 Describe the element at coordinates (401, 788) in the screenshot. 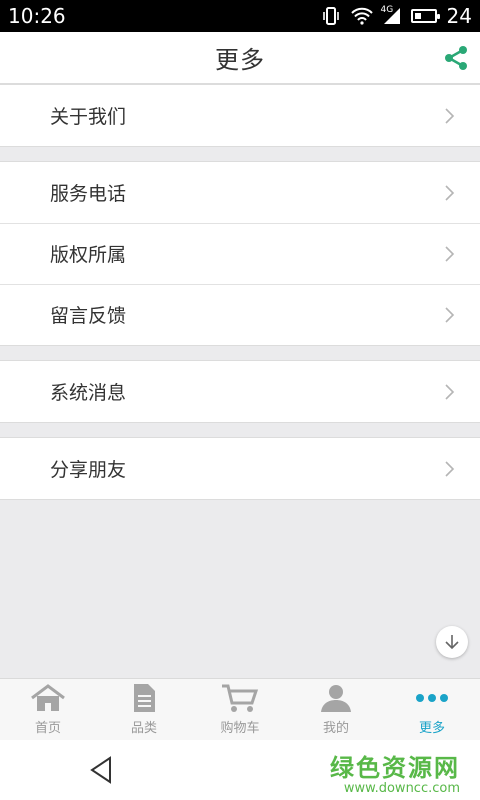

I see `watermark-url: www.downcc.com` at that location.